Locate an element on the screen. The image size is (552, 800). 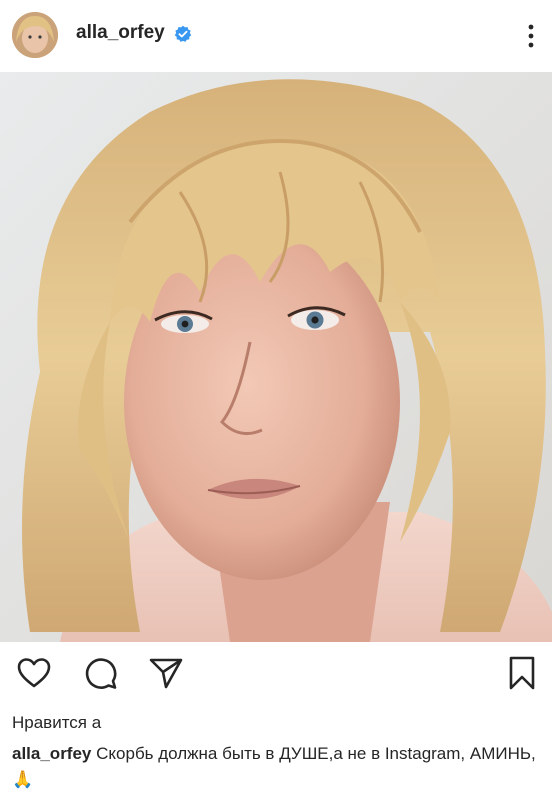
comment-icon is located at coordinates (100, 673).